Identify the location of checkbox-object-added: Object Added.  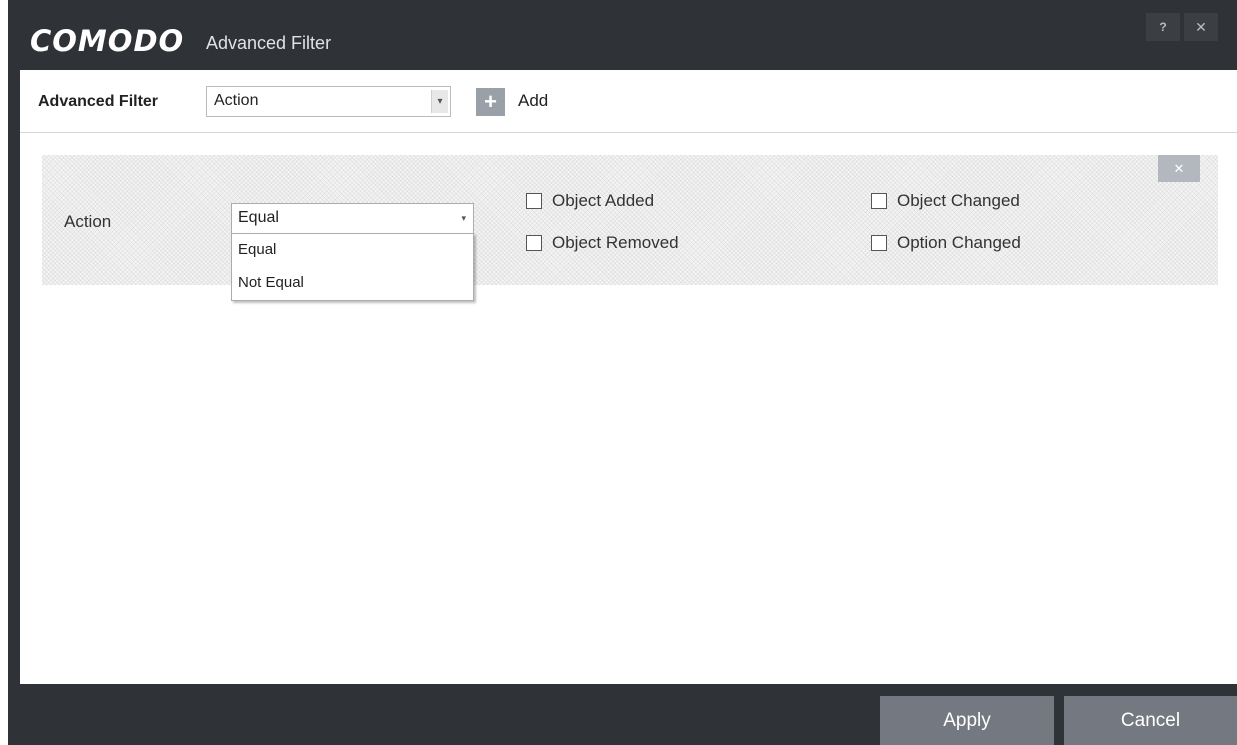
(590, 201).